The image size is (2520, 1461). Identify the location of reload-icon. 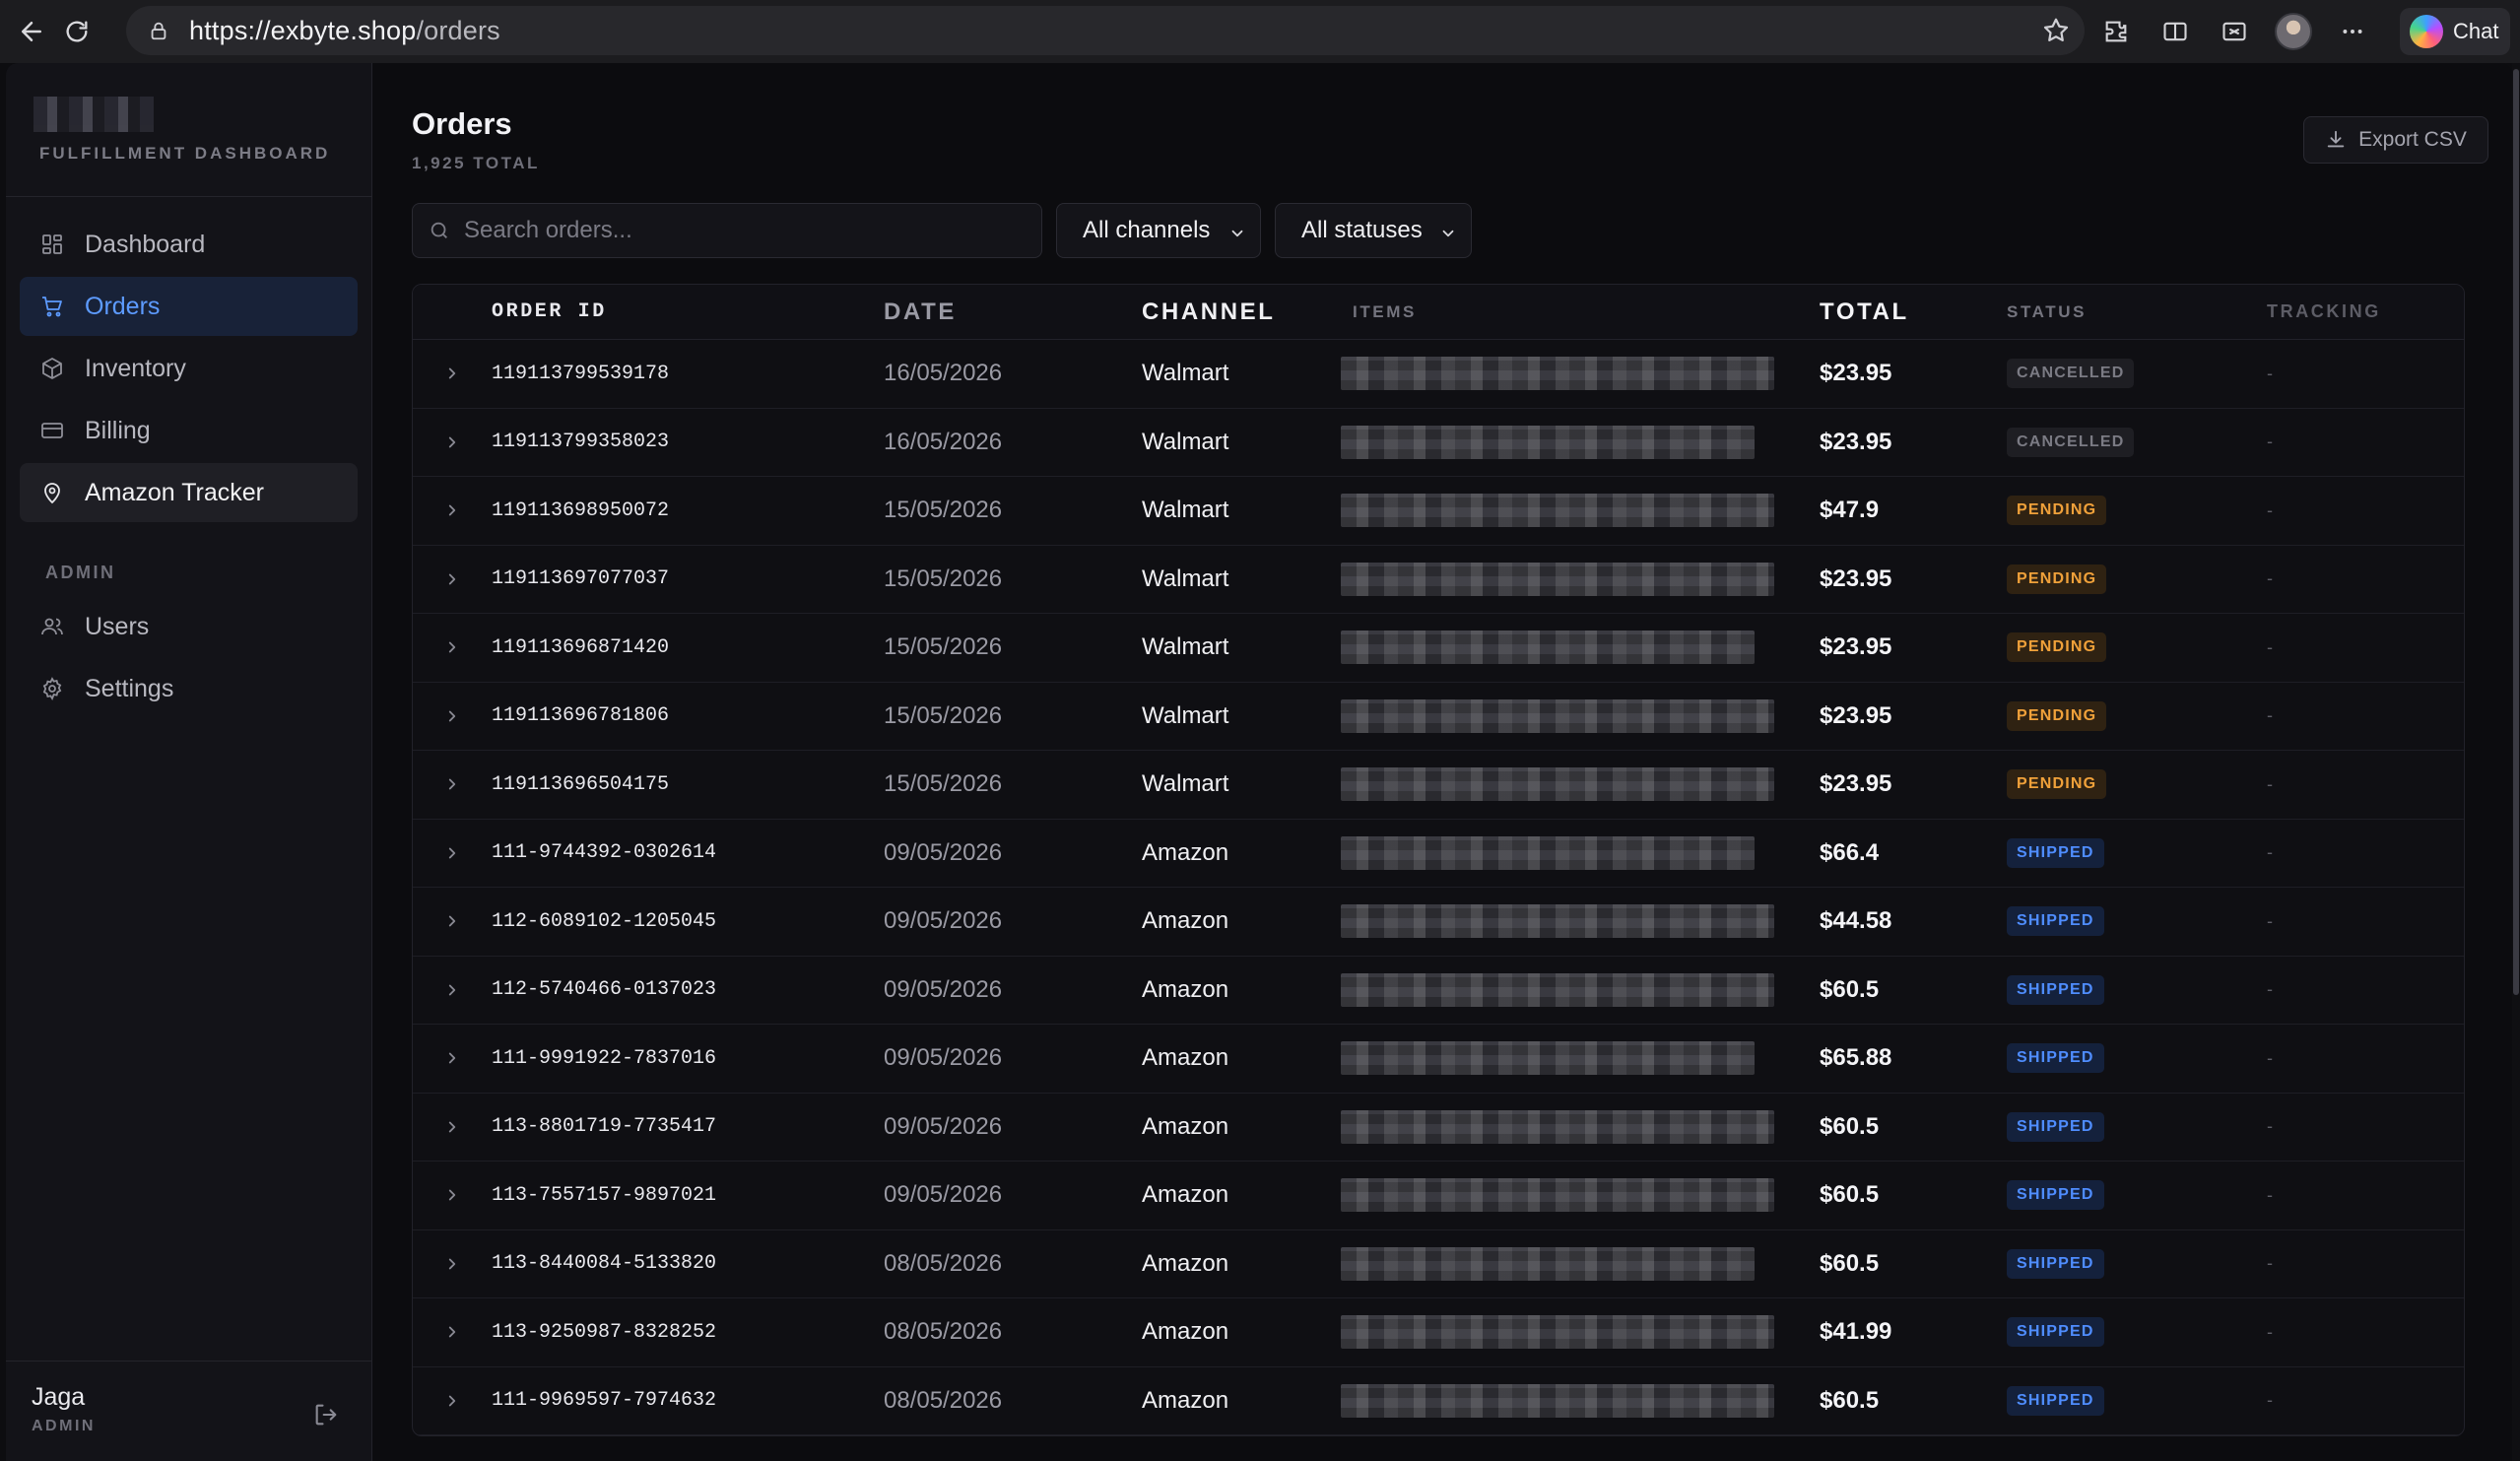
(77, 32).